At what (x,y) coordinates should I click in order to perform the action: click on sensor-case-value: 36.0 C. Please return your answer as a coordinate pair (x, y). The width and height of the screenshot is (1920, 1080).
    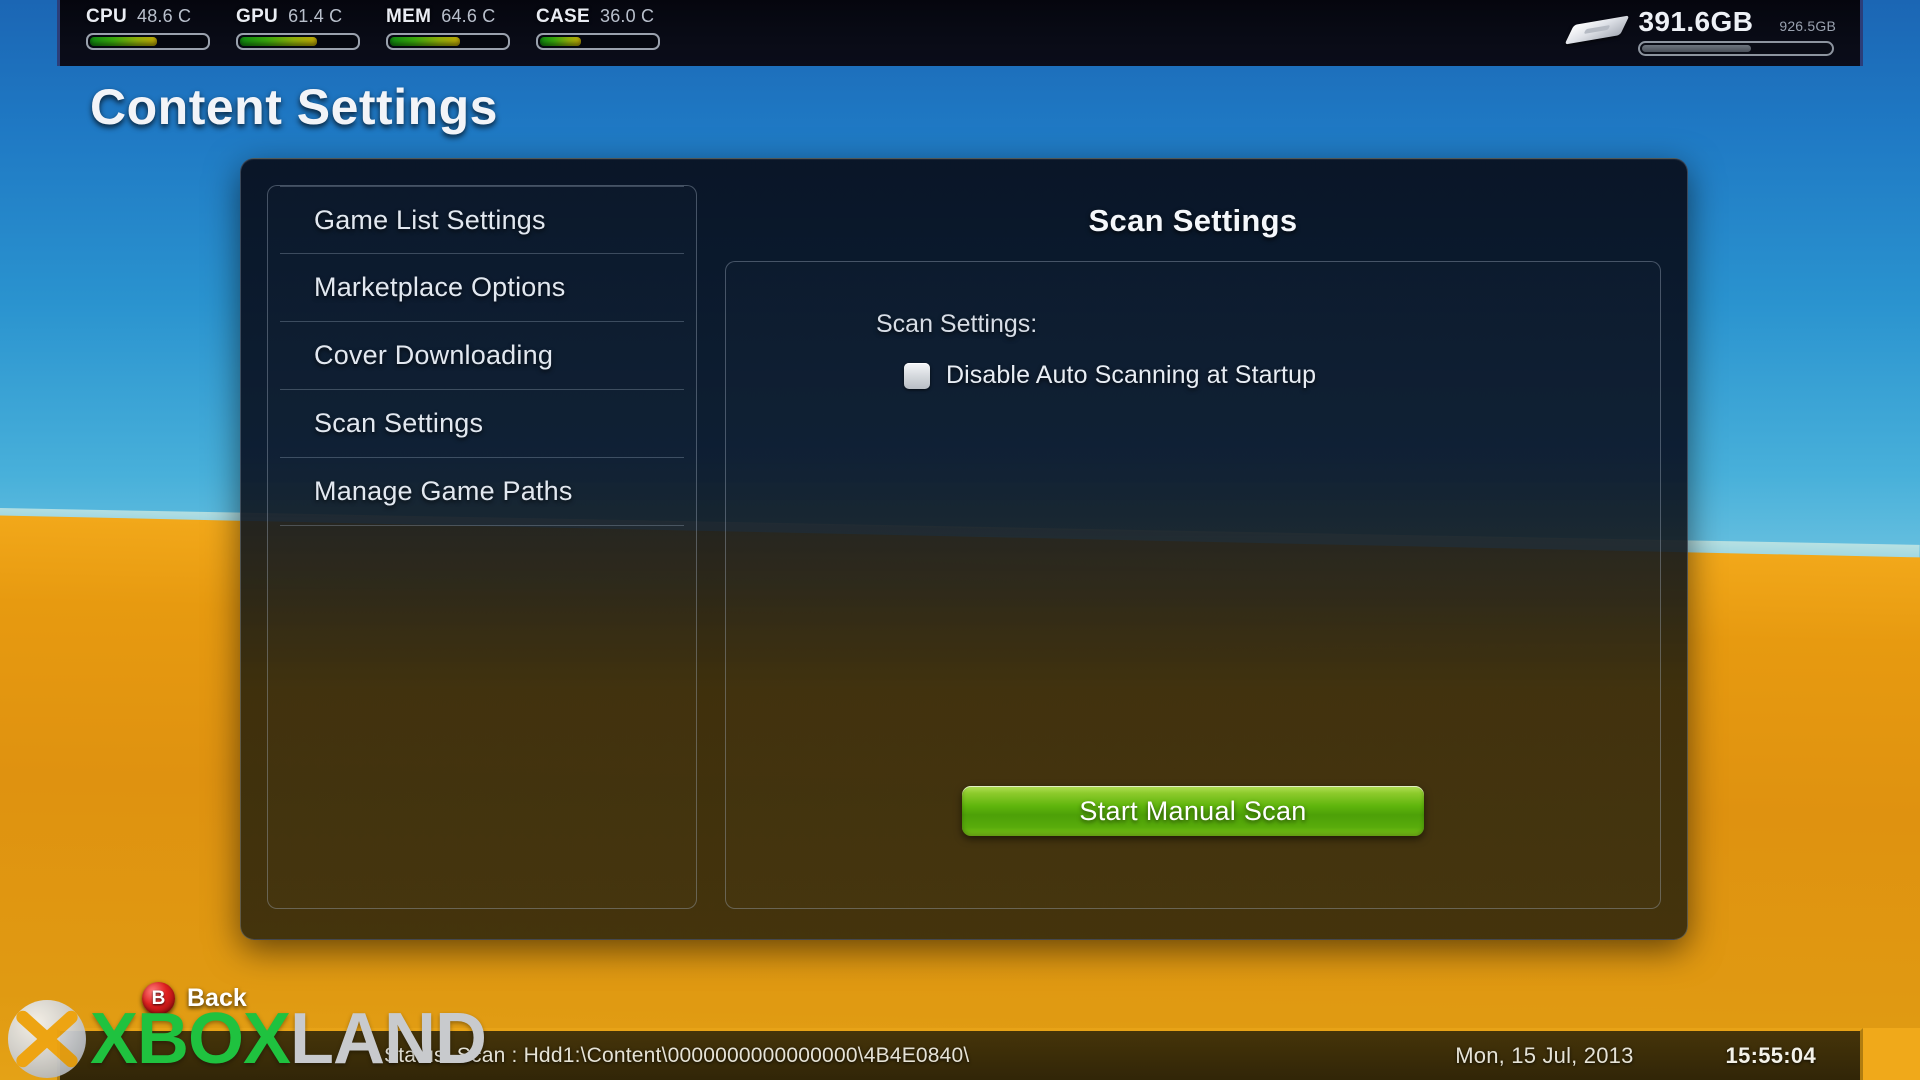
    Looking at the image, I should click on (627, 16).